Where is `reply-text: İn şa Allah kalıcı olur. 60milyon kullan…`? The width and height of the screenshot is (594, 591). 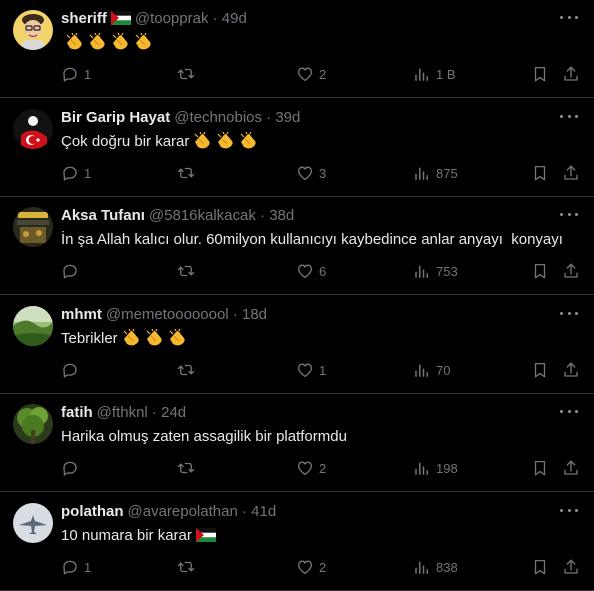
reply-text: İn şa Allah kalıcı olur. 60milyon kullan… is located at coordinates (312, 240).